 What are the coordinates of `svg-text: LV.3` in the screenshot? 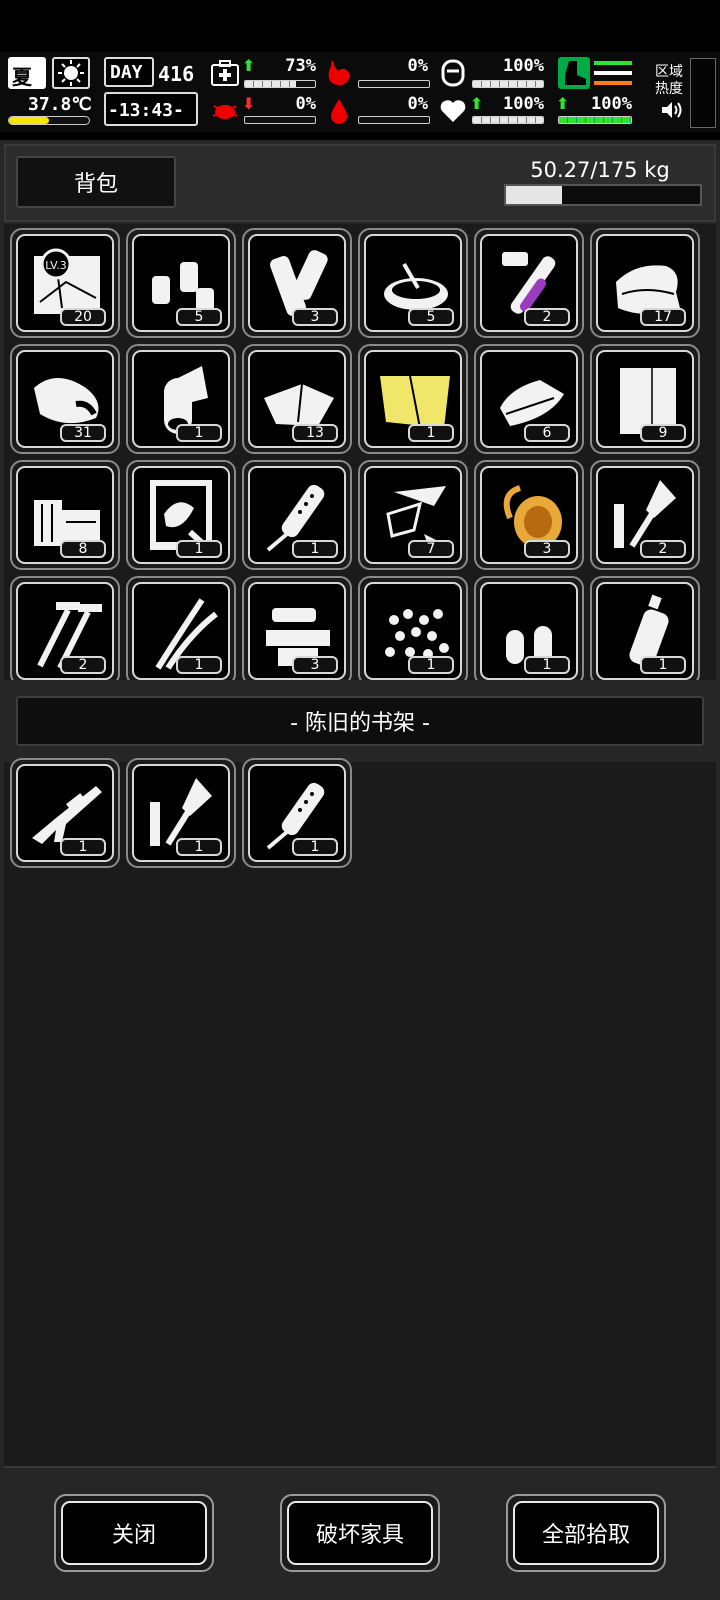 It's located at (56, 265).